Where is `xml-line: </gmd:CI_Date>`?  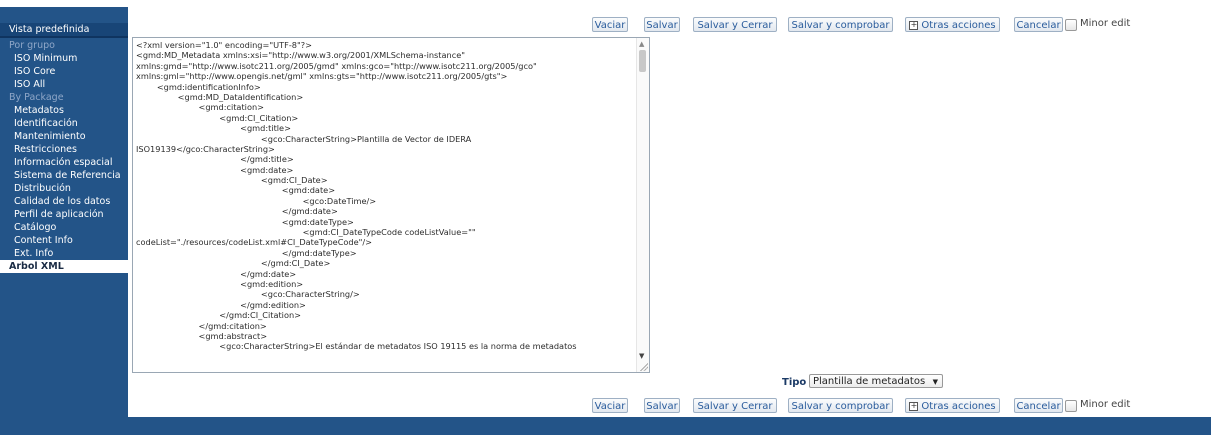
xml-line: </gmd:CI_Date> is located at coordinates (233, 263).